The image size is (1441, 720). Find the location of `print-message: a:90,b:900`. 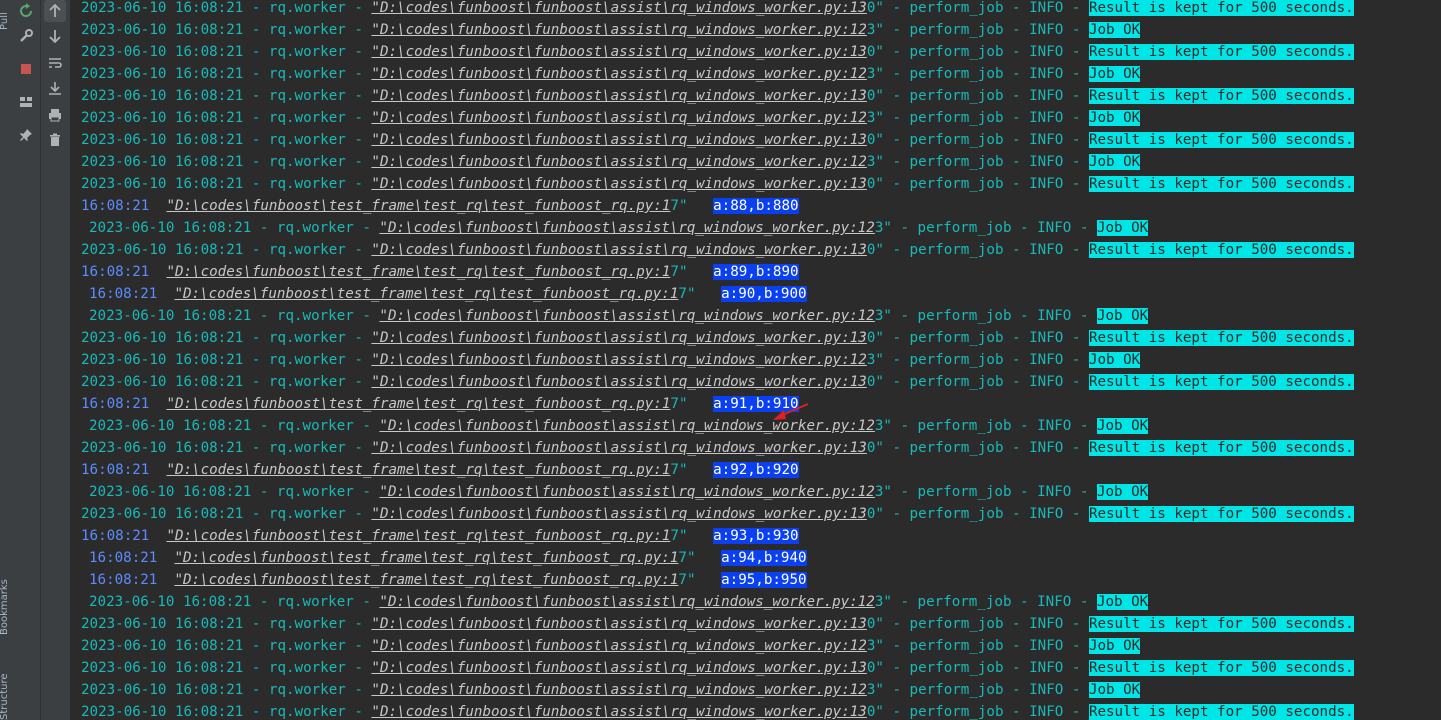

print-message: a:90,b:900 is located at coordinates (764, 294).